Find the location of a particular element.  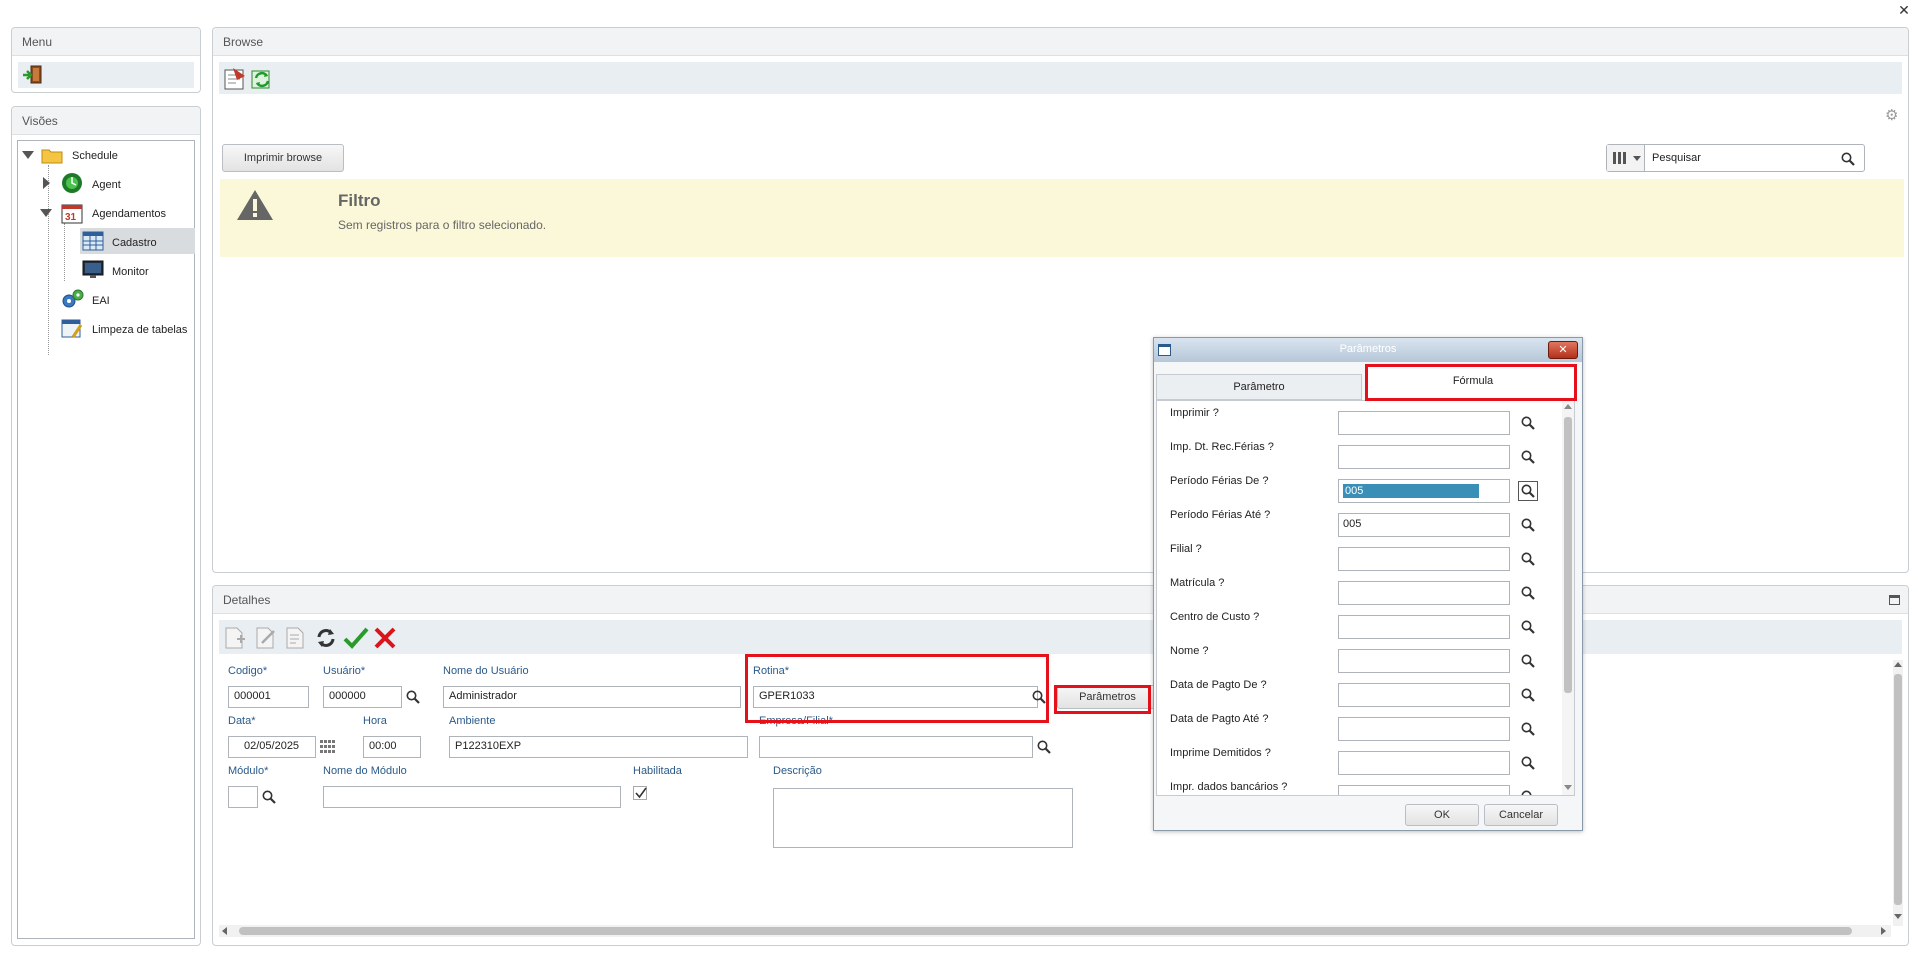

exit-door-icon is located at coordinates (33, 75).